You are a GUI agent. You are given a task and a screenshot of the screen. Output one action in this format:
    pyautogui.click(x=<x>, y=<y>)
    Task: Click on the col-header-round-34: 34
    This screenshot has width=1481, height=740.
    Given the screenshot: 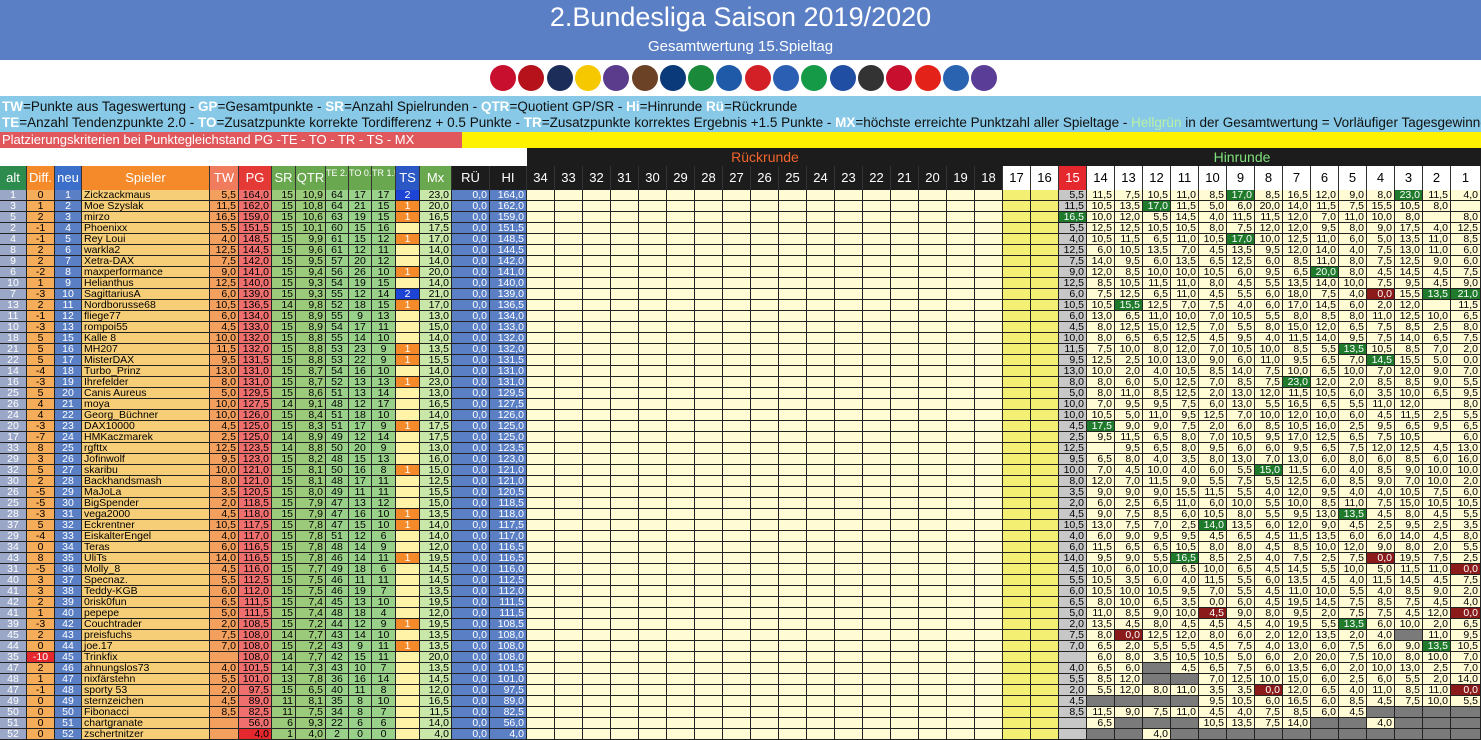 What is the action you would take?
    pyautogui.click(x=541, y=178)
    